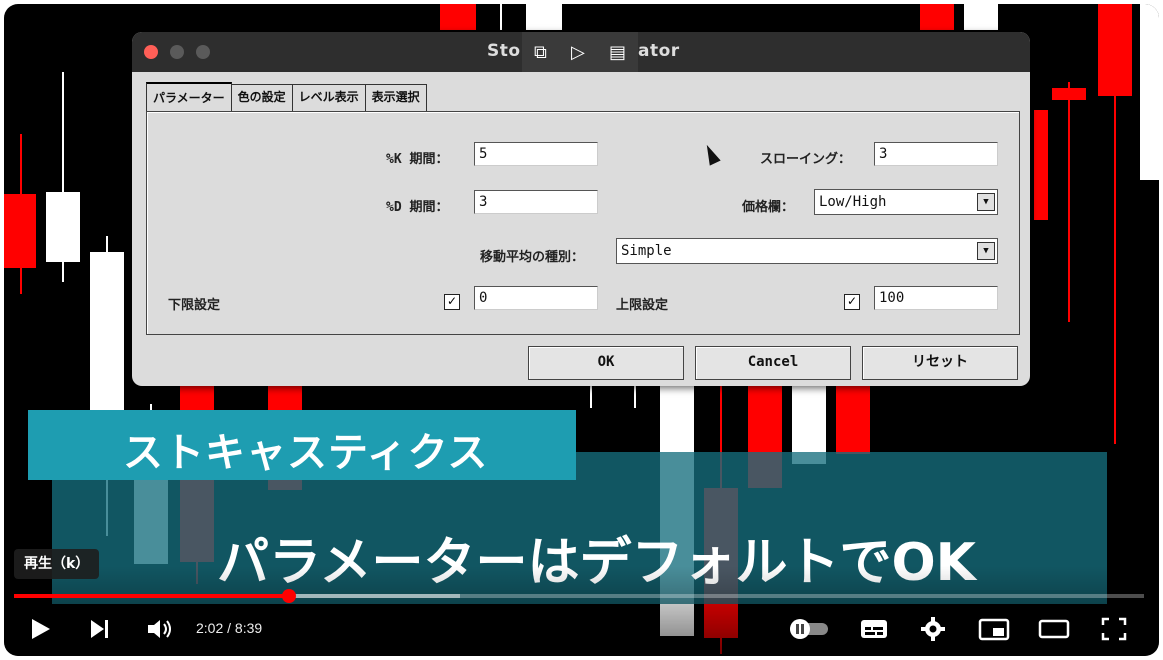 The image size is (1163, 660). What do you see at coordinates (606, 363) in the screenshot?
I see `ok-button: OK` at bounding box center [606, 363].